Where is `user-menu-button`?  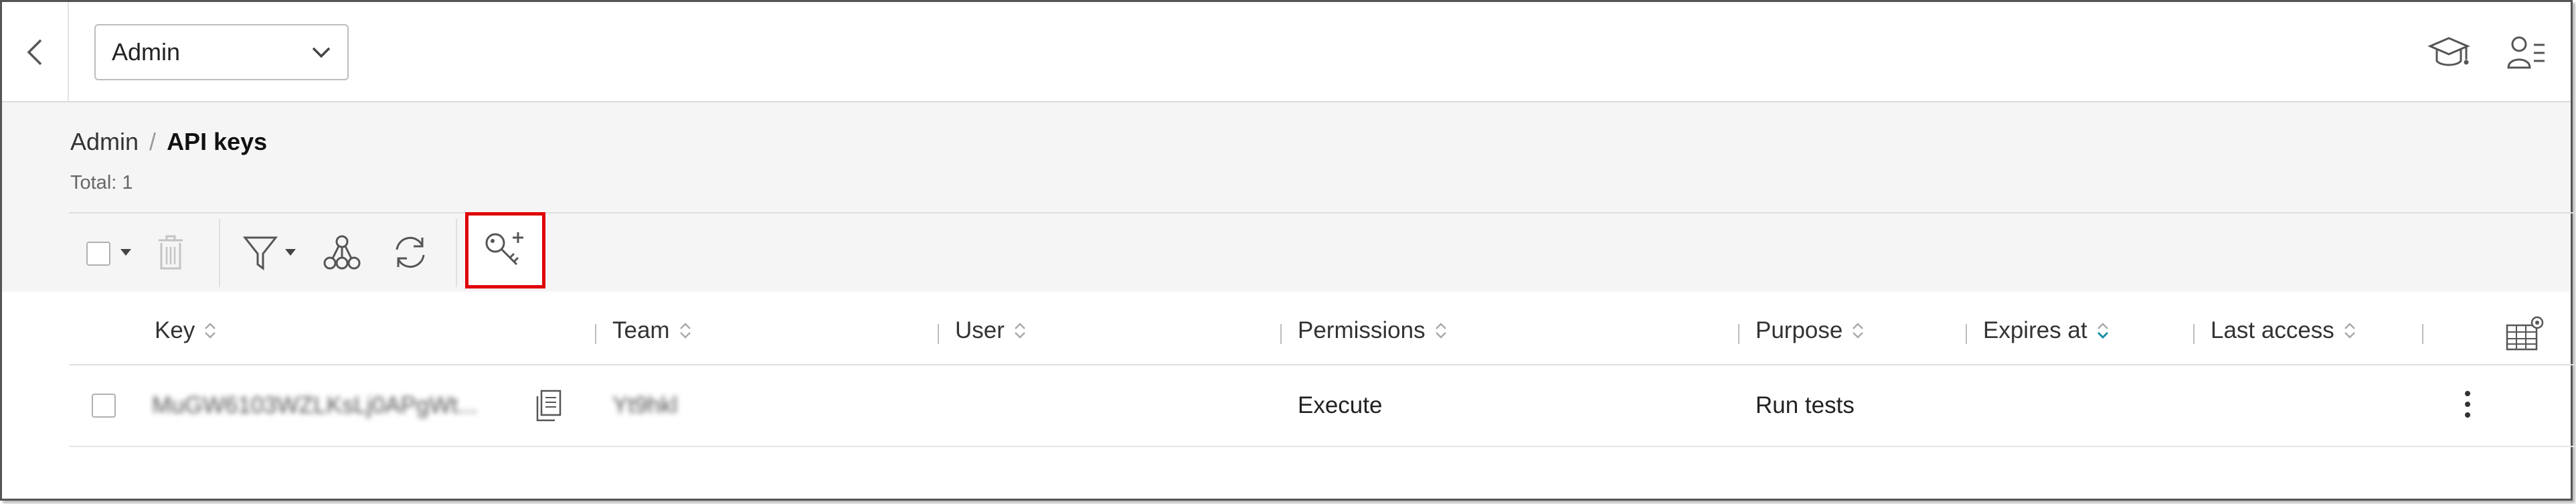
user-menu-button is located at coordinates (2527, 52).